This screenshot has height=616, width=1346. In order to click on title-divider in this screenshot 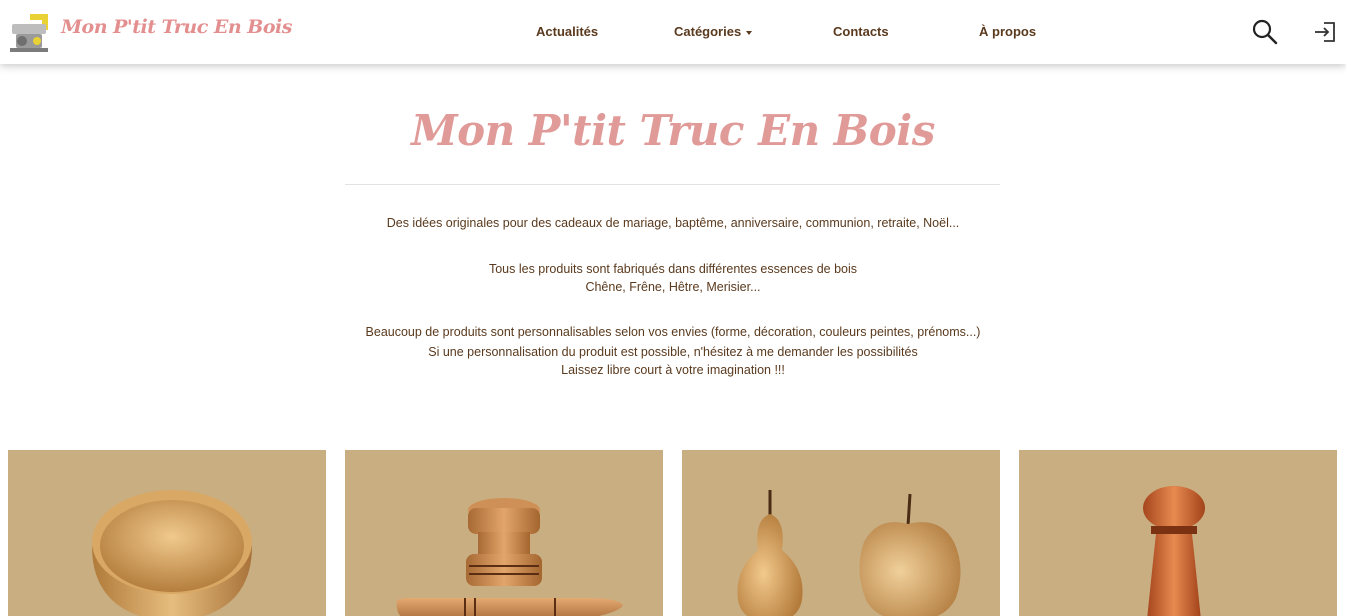, I will do `click(672, 184)`.